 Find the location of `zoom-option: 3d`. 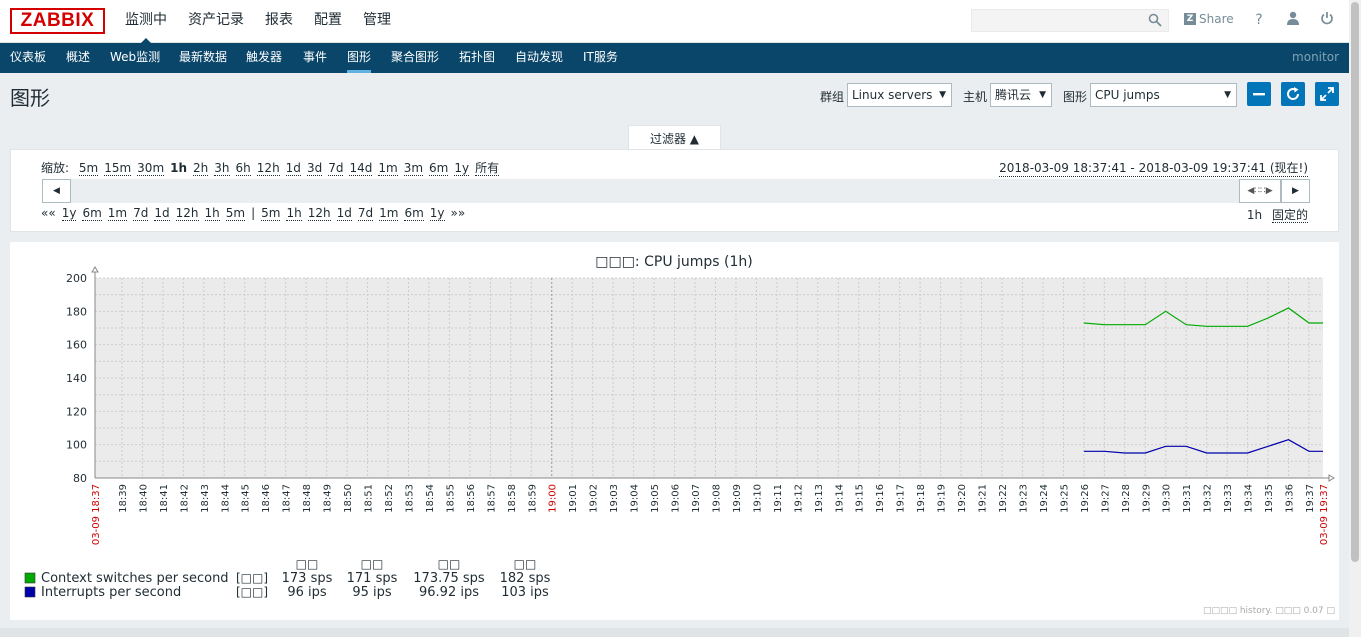

zoom-option: 3d is located at coordinates (314, 168).